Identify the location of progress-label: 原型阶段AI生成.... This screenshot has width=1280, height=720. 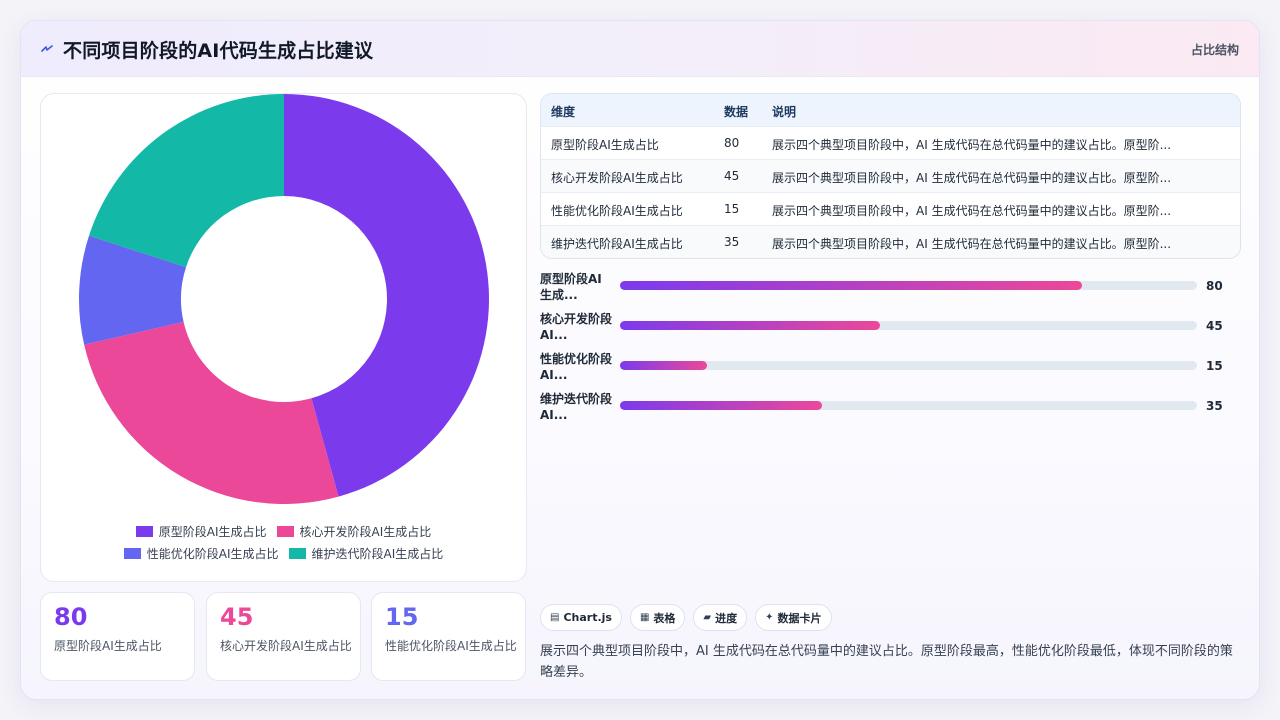
(571, 287).